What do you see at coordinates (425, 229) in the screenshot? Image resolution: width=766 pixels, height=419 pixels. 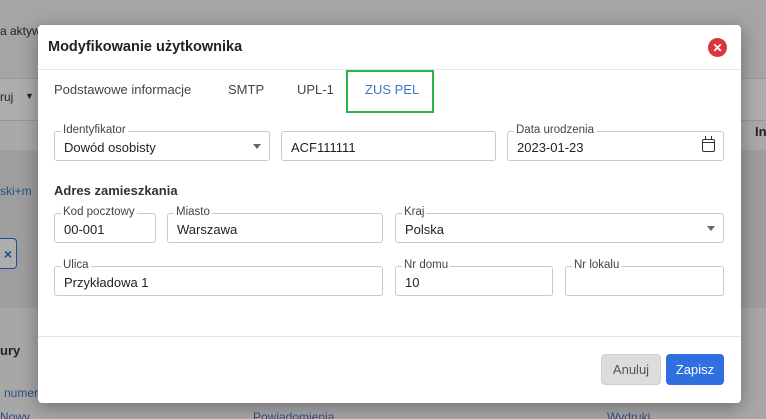 I see `country-value: Polska` at bounding box center [425, 229].